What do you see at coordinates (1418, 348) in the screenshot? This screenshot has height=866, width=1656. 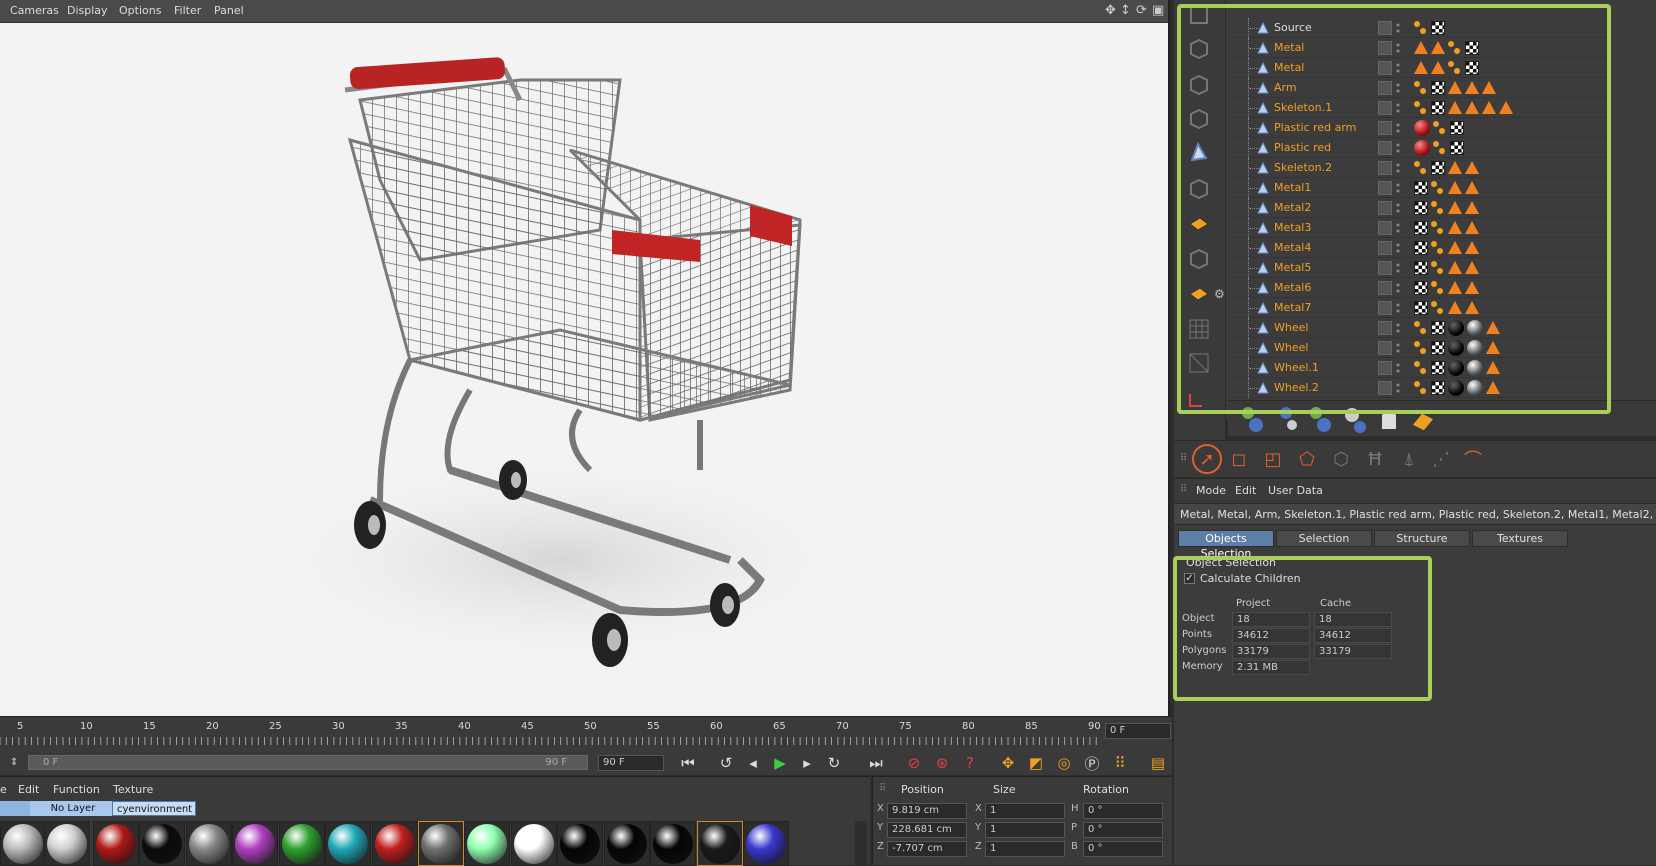 I see `object-row: Wheel` at bounding box center [1418, 348].